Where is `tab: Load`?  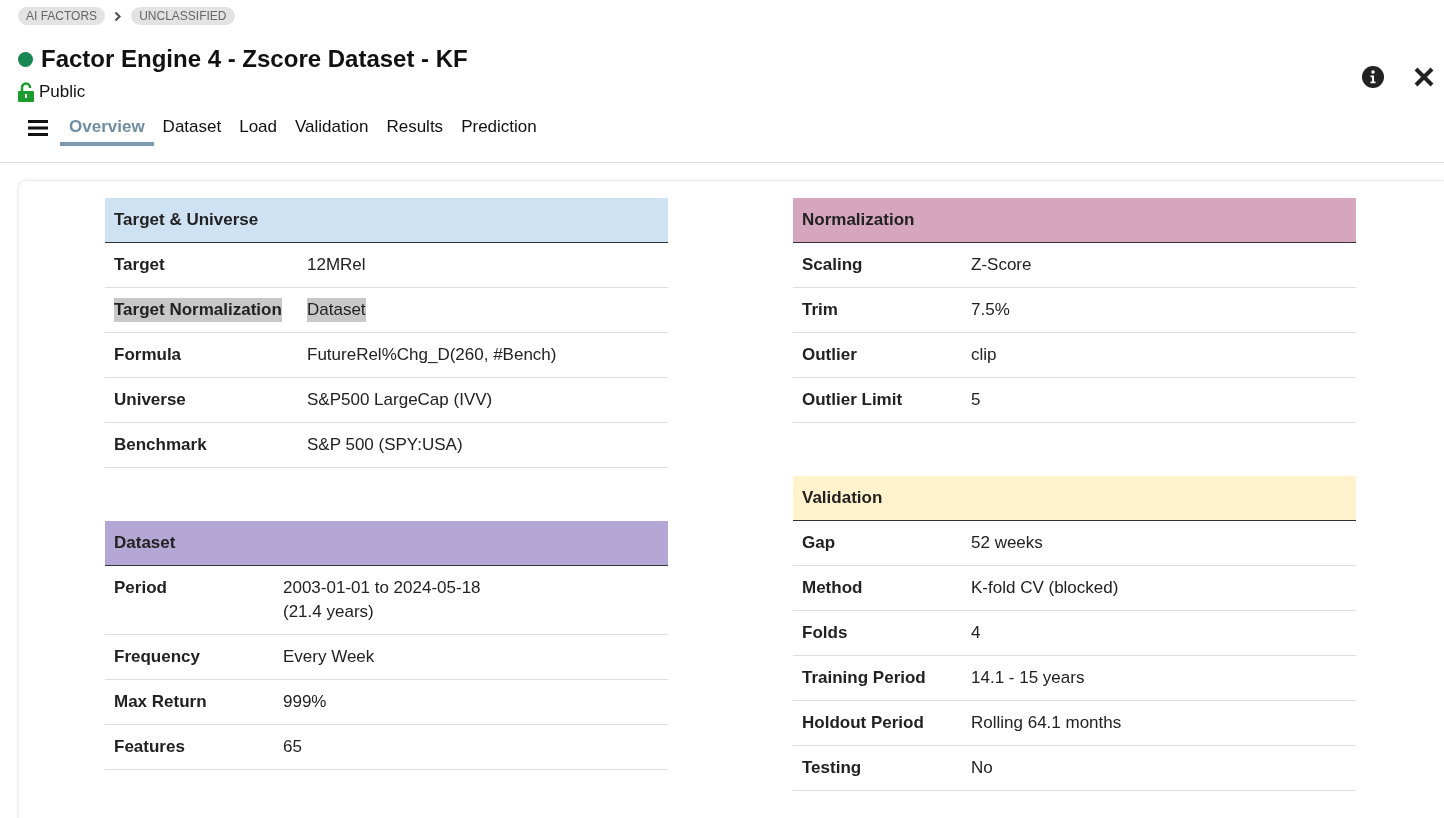 tab: Load is located at coordinates (258, 130).